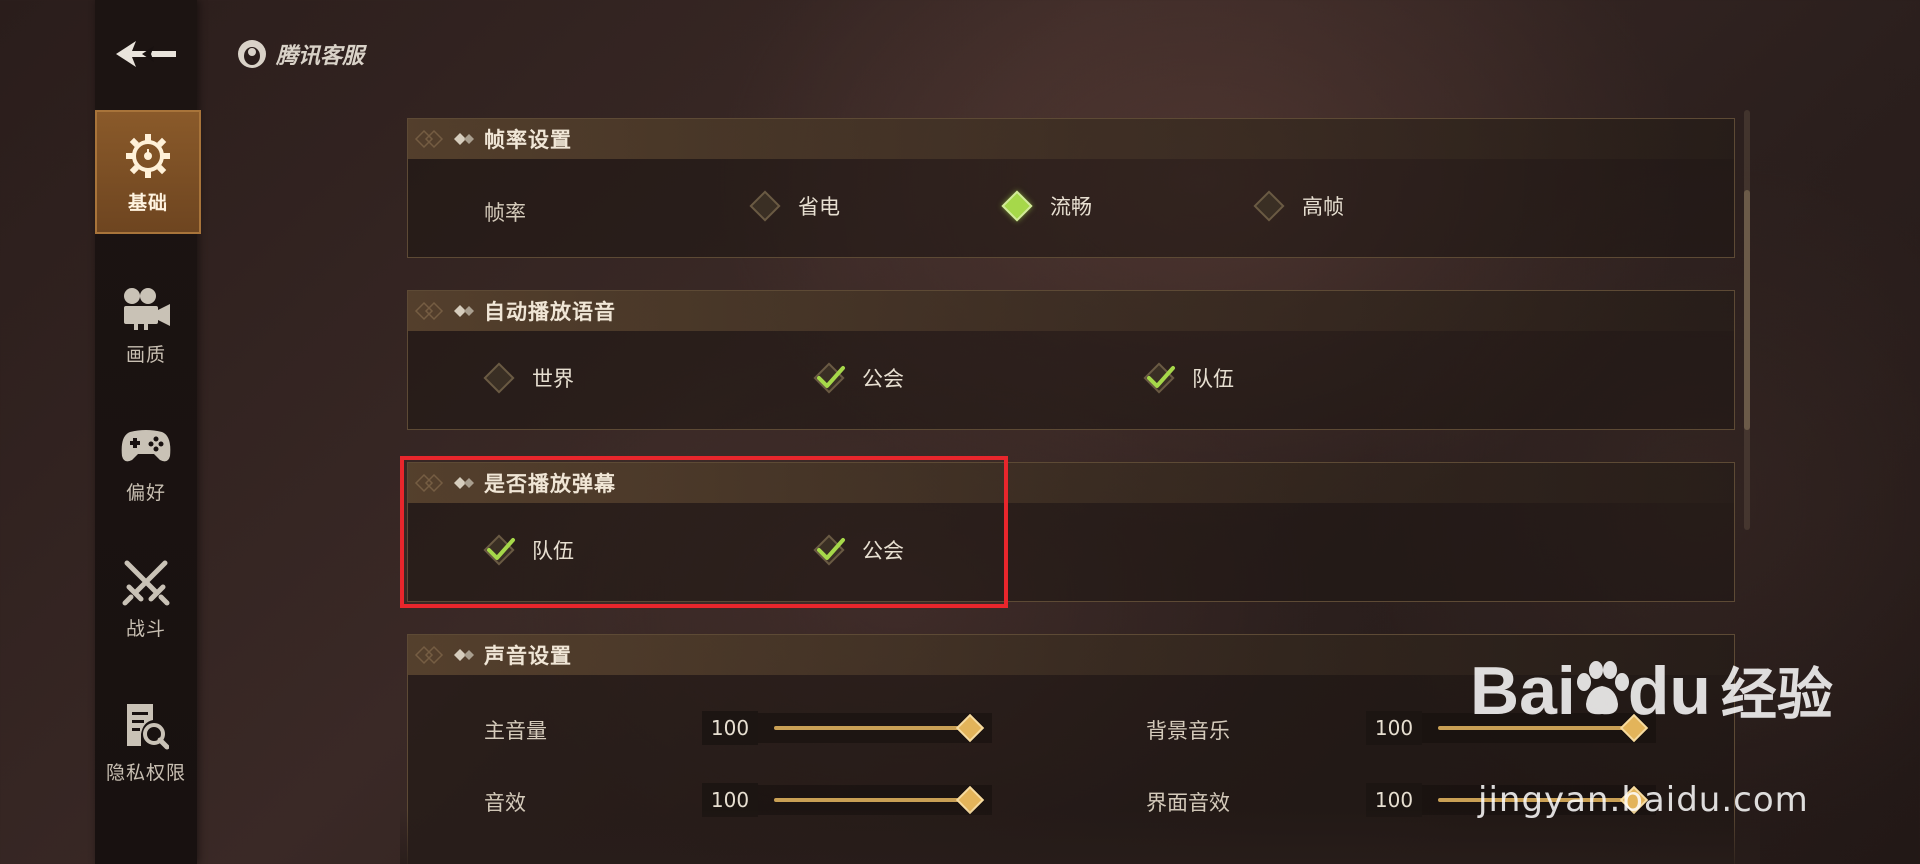  Describe the element at coordinates (146, 446) in the screenshot. I see `gamepad-icon` at that location.